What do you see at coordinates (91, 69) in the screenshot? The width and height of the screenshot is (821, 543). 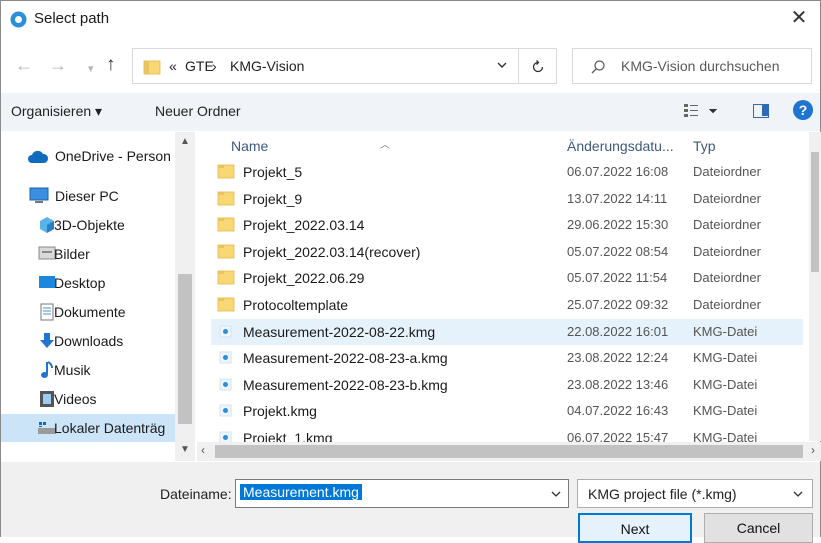 I see `recent-locations-chevron-icon: ▾` at bounding box center [91, 69].